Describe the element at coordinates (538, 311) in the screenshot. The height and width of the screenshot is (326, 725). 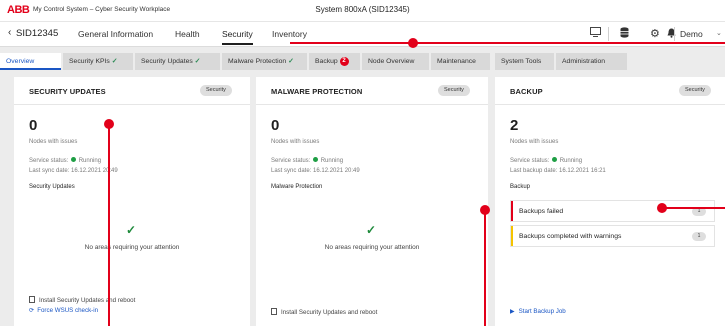
I see `start-backup-job-link: ▶ Start Backup Job` at that location.